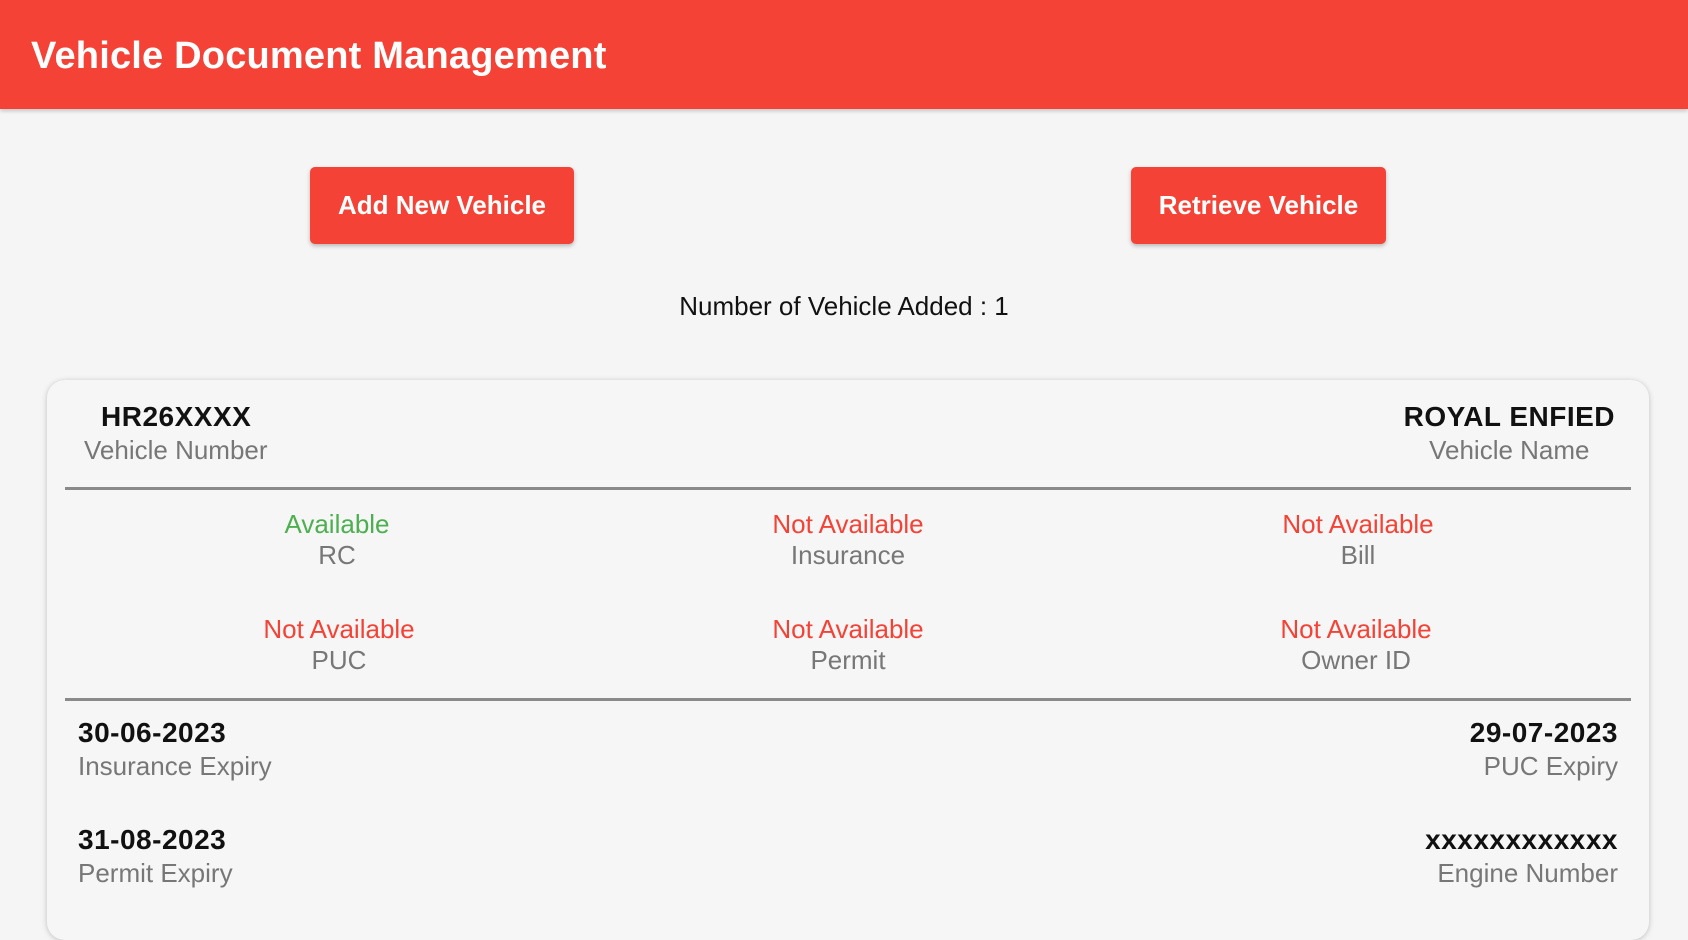 The image size is (1688, 940). I want to click on engine-number-value: xxxxxxxxxxxx, so click(1521, 839).